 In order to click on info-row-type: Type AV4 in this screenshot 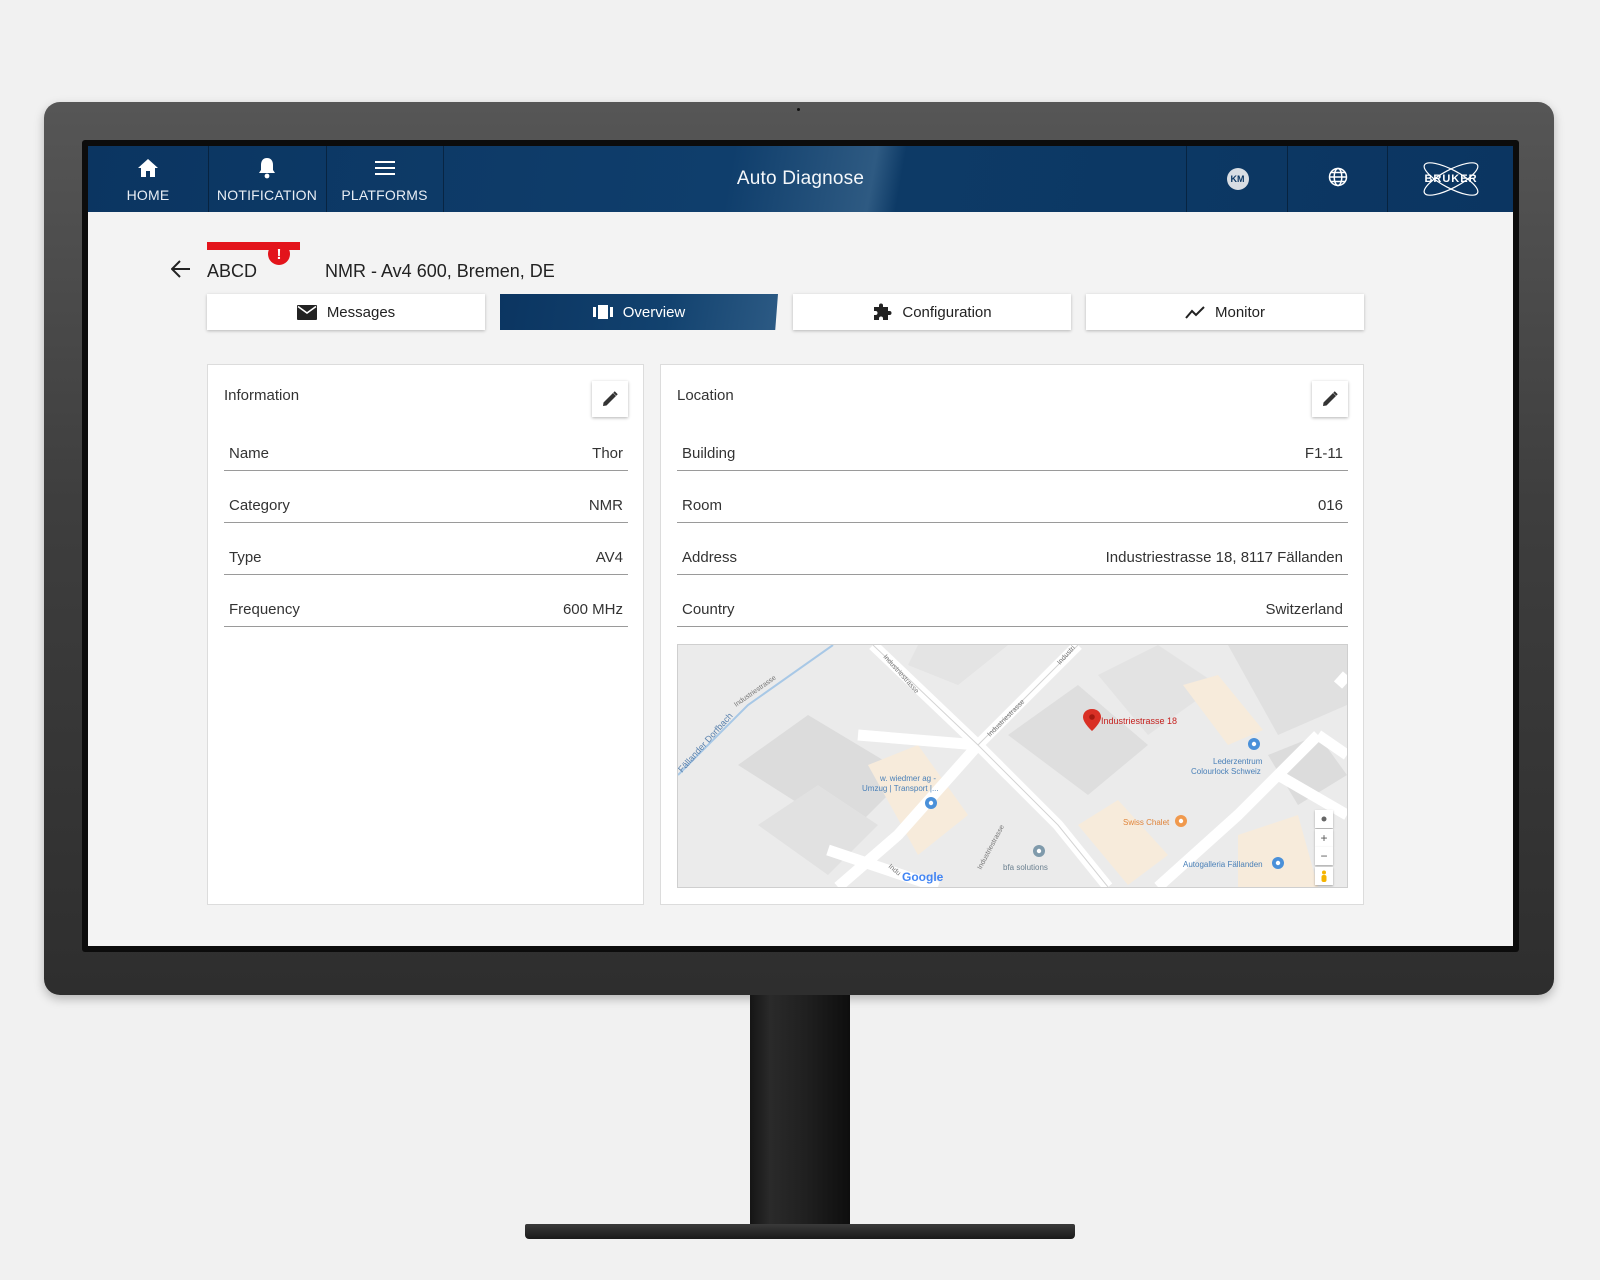, I will do `click(426, 557)`.